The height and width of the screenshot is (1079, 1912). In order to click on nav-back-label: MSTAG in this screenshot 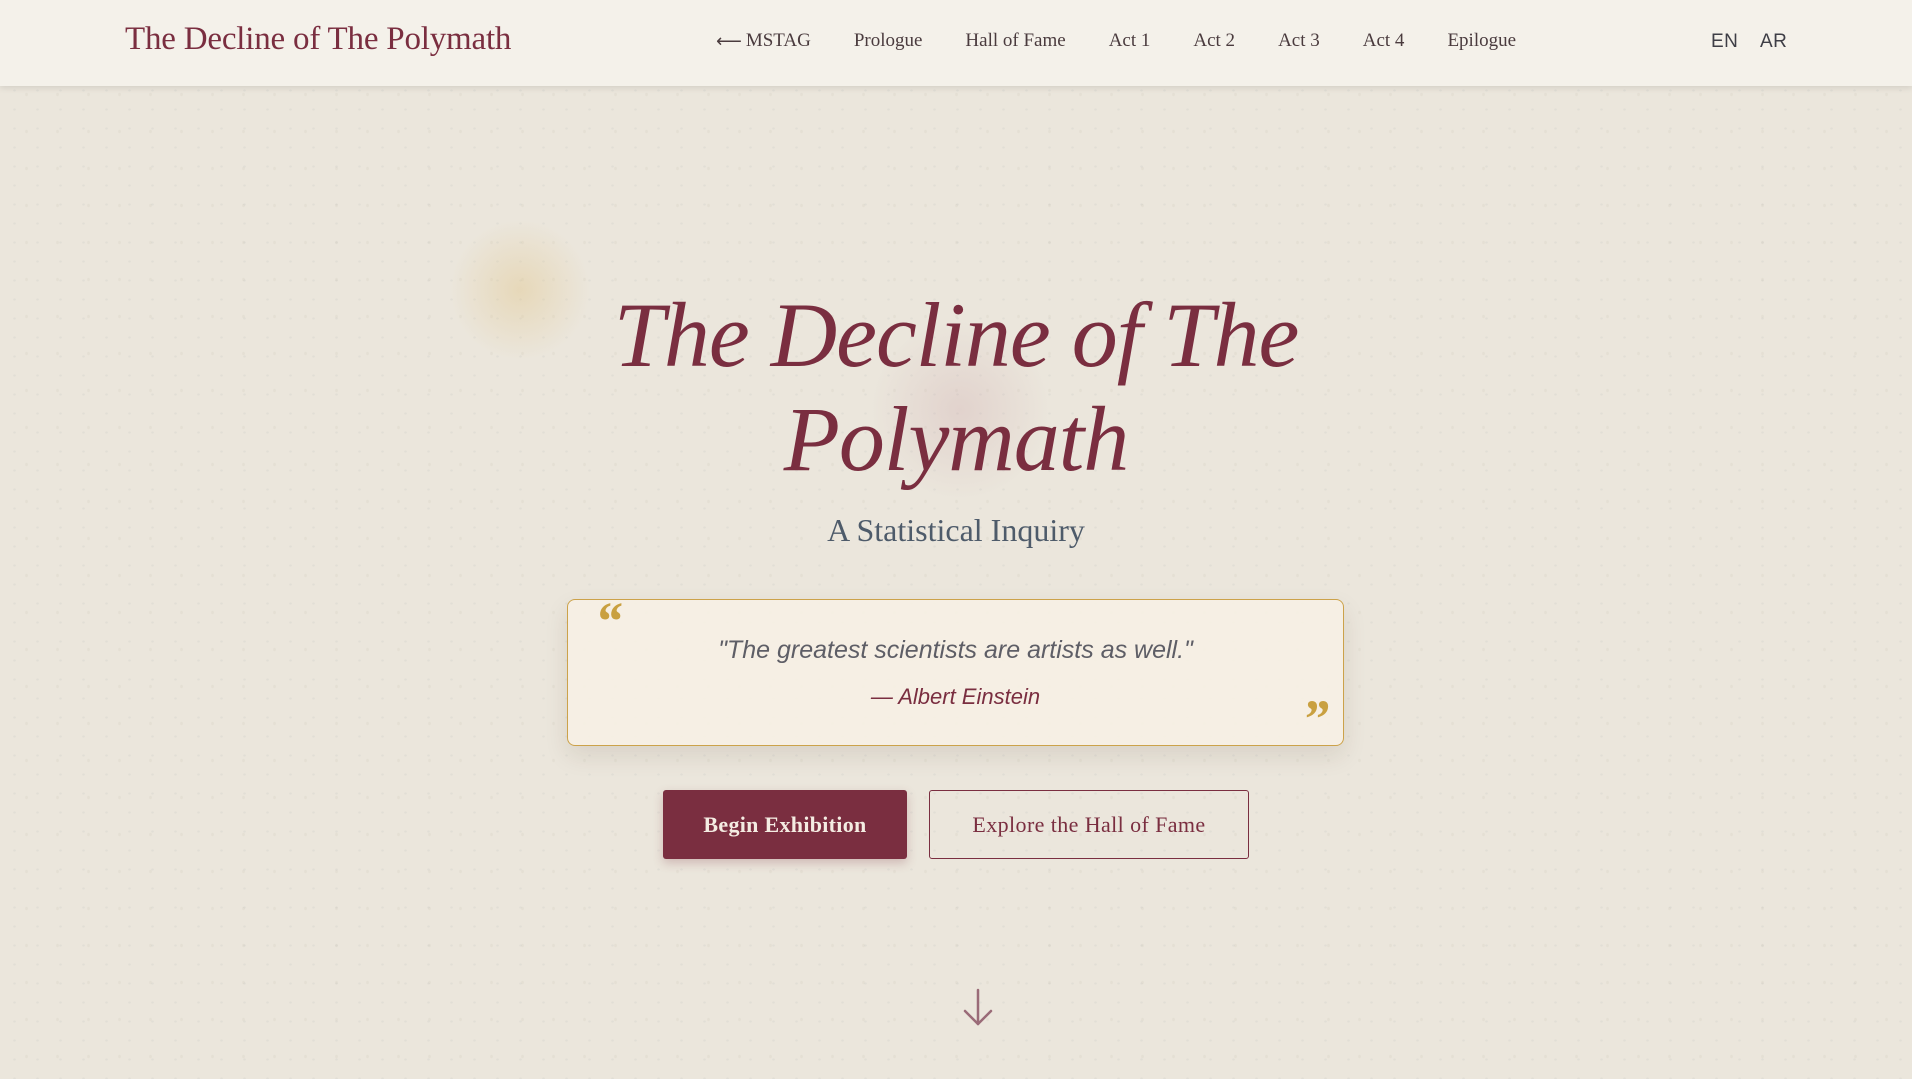, I will do `click(778, 40)`.